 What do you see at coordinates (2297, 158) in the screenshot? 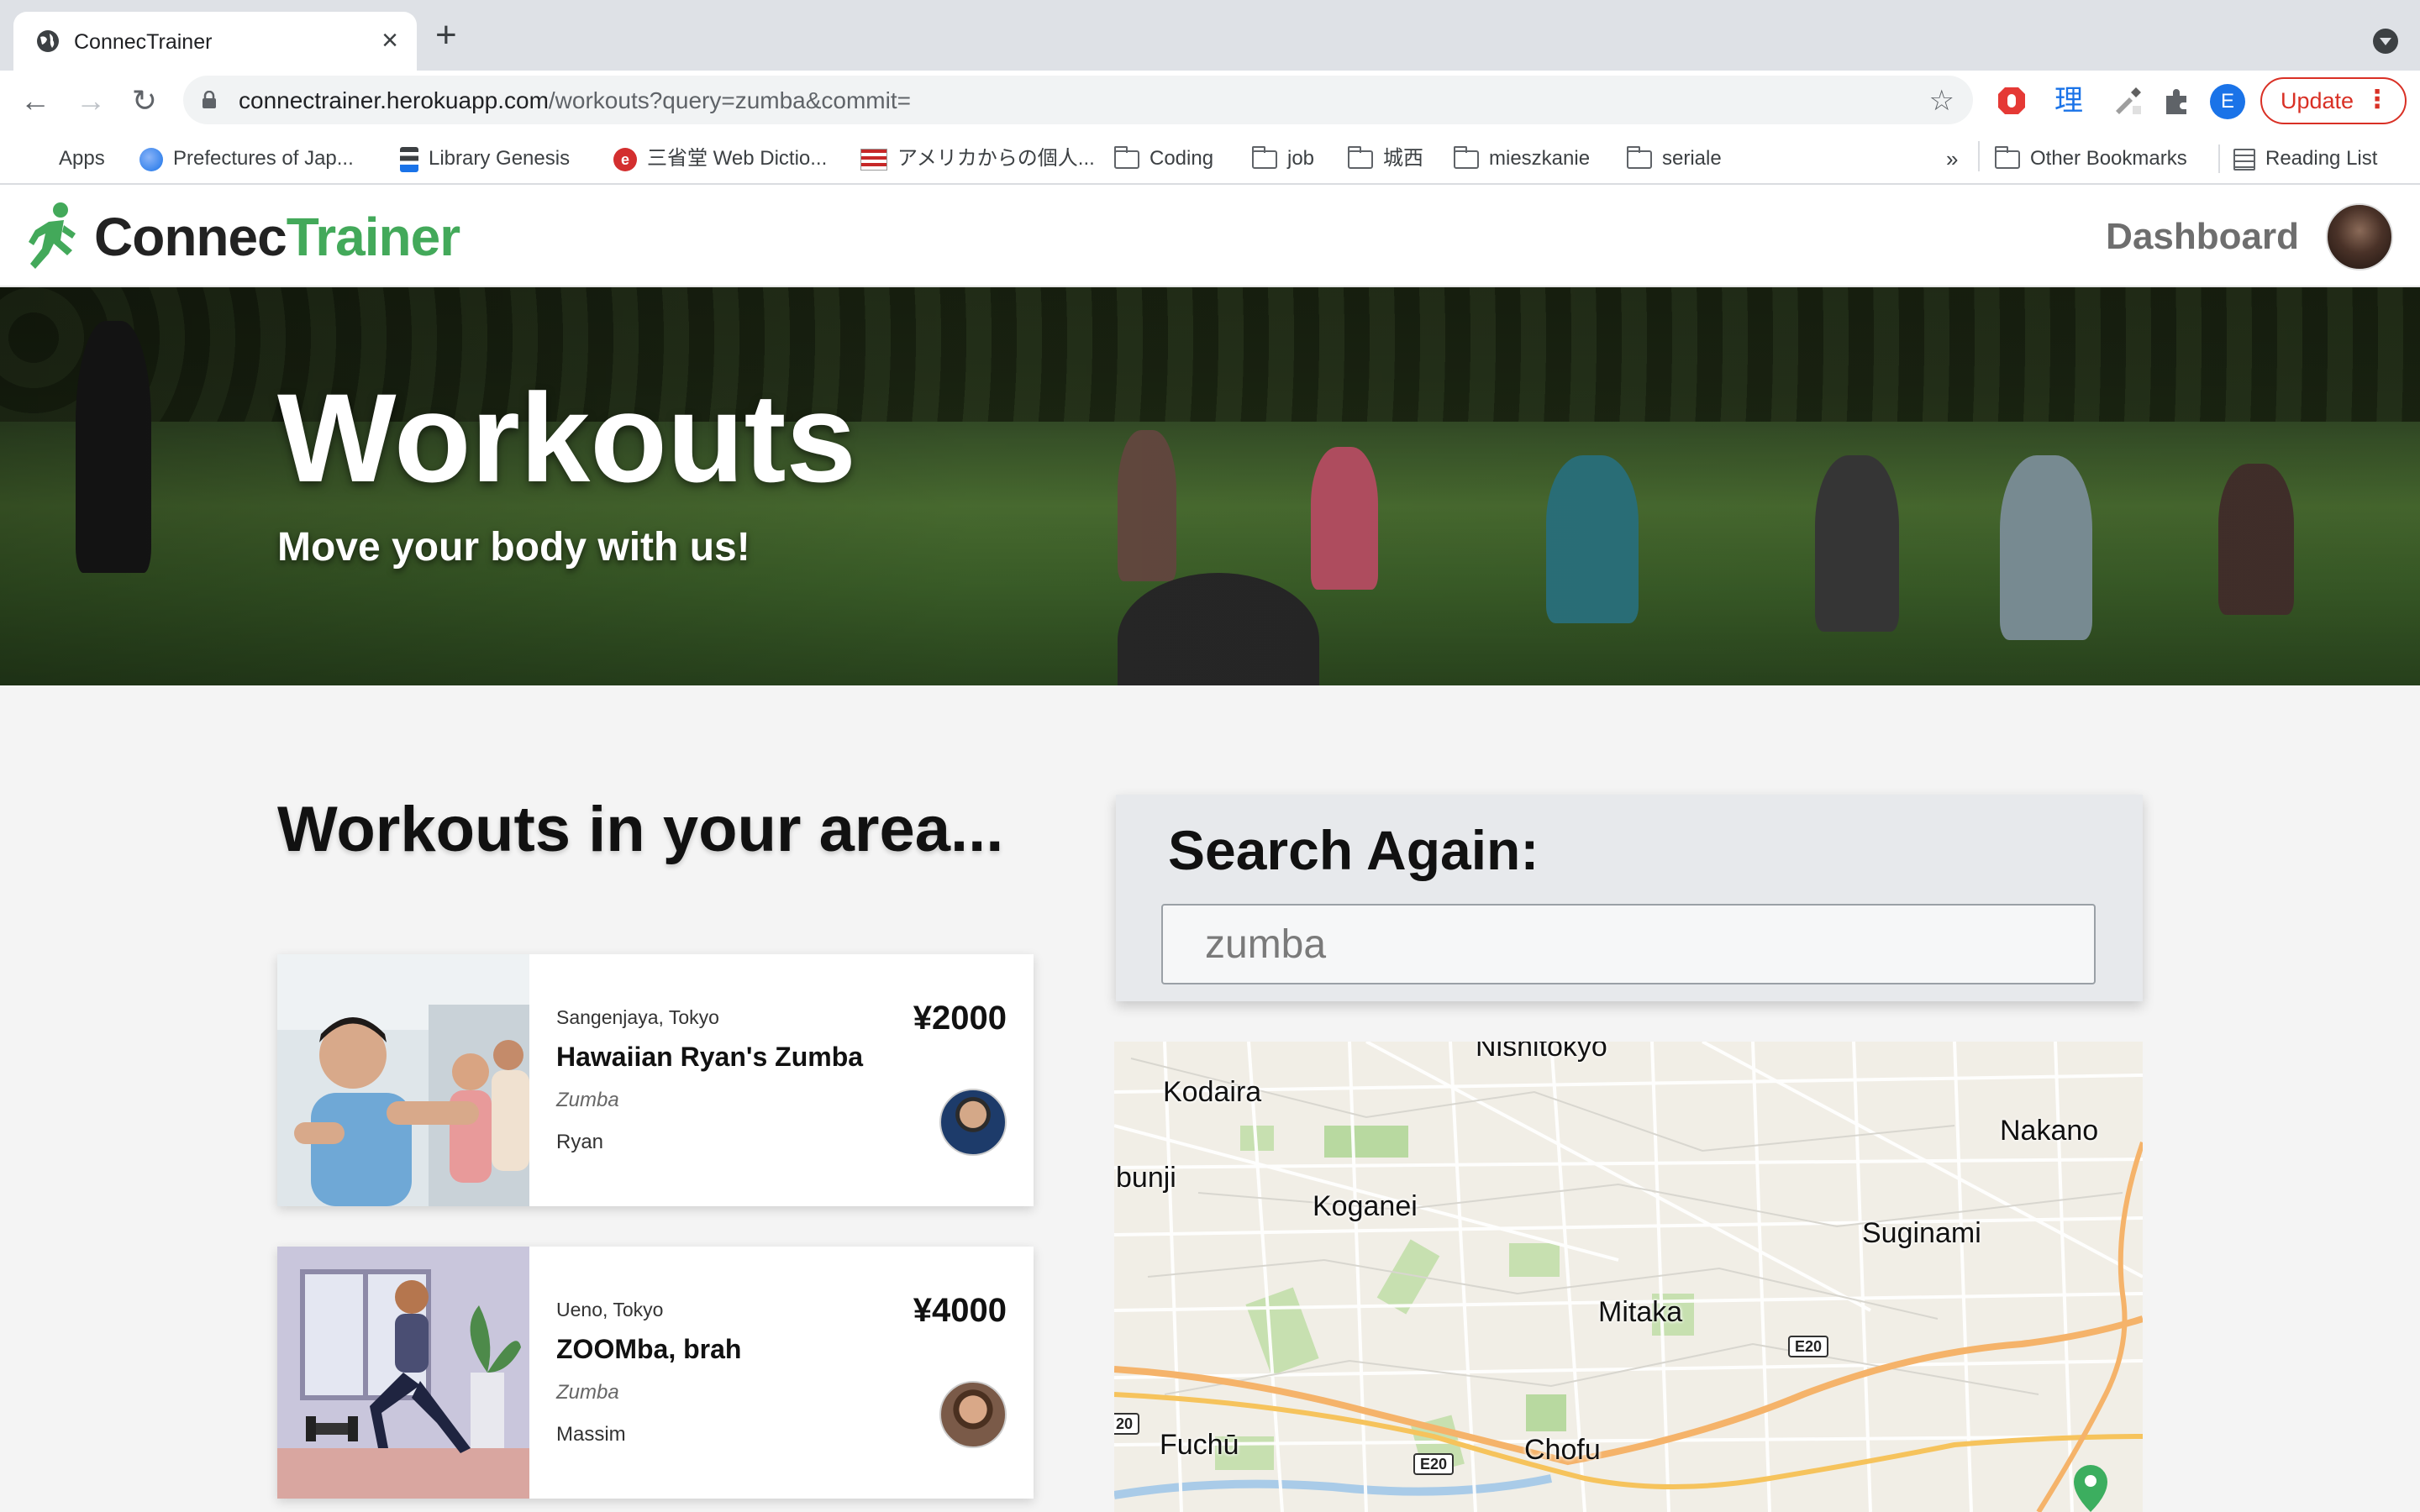
I see `reading-list: Reading List` at bounding box center [2297, 158].